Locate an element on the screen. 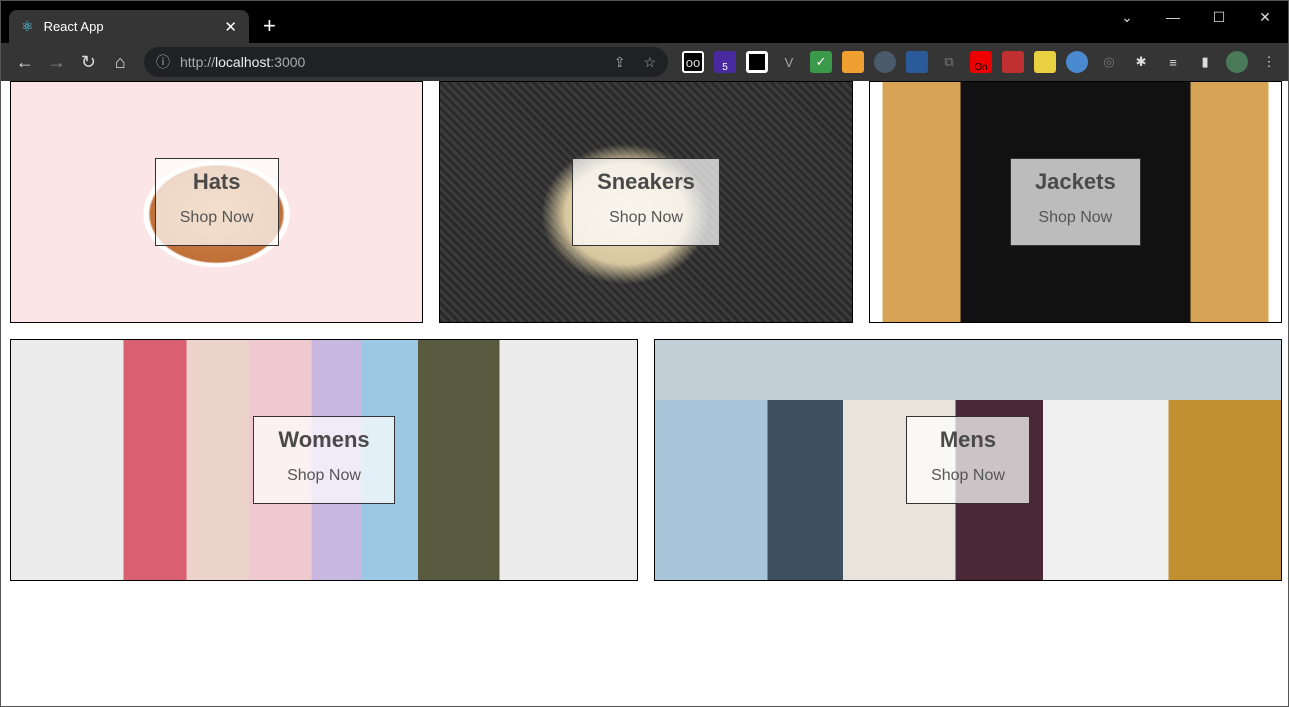 The width and height of the screenshot is (1289, 707). close-window-button: ✕ is located at coordinates (1265, 17).